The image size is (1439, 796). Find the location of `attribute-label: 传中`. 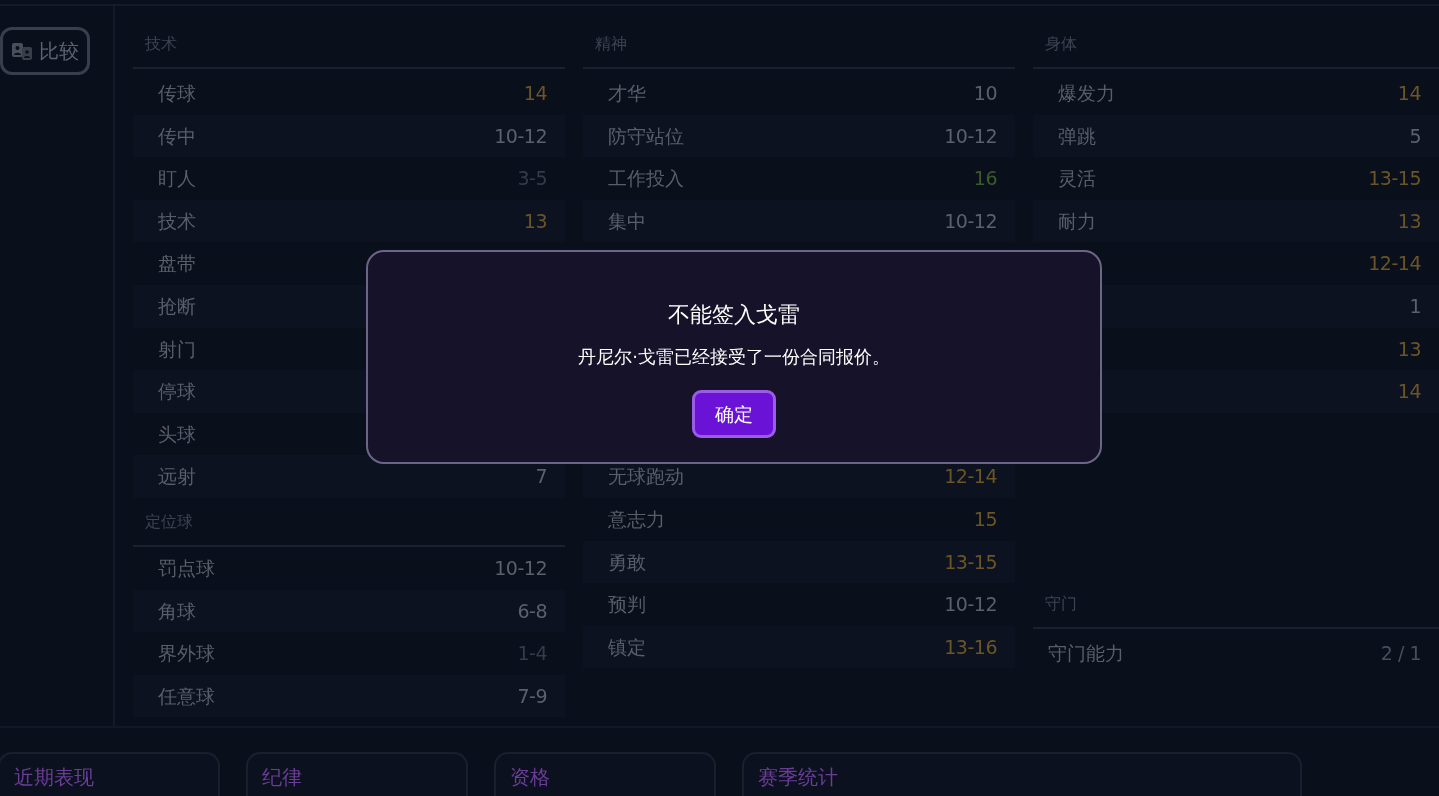

attribute-label: 传中 is located at coordinates (177, 136).